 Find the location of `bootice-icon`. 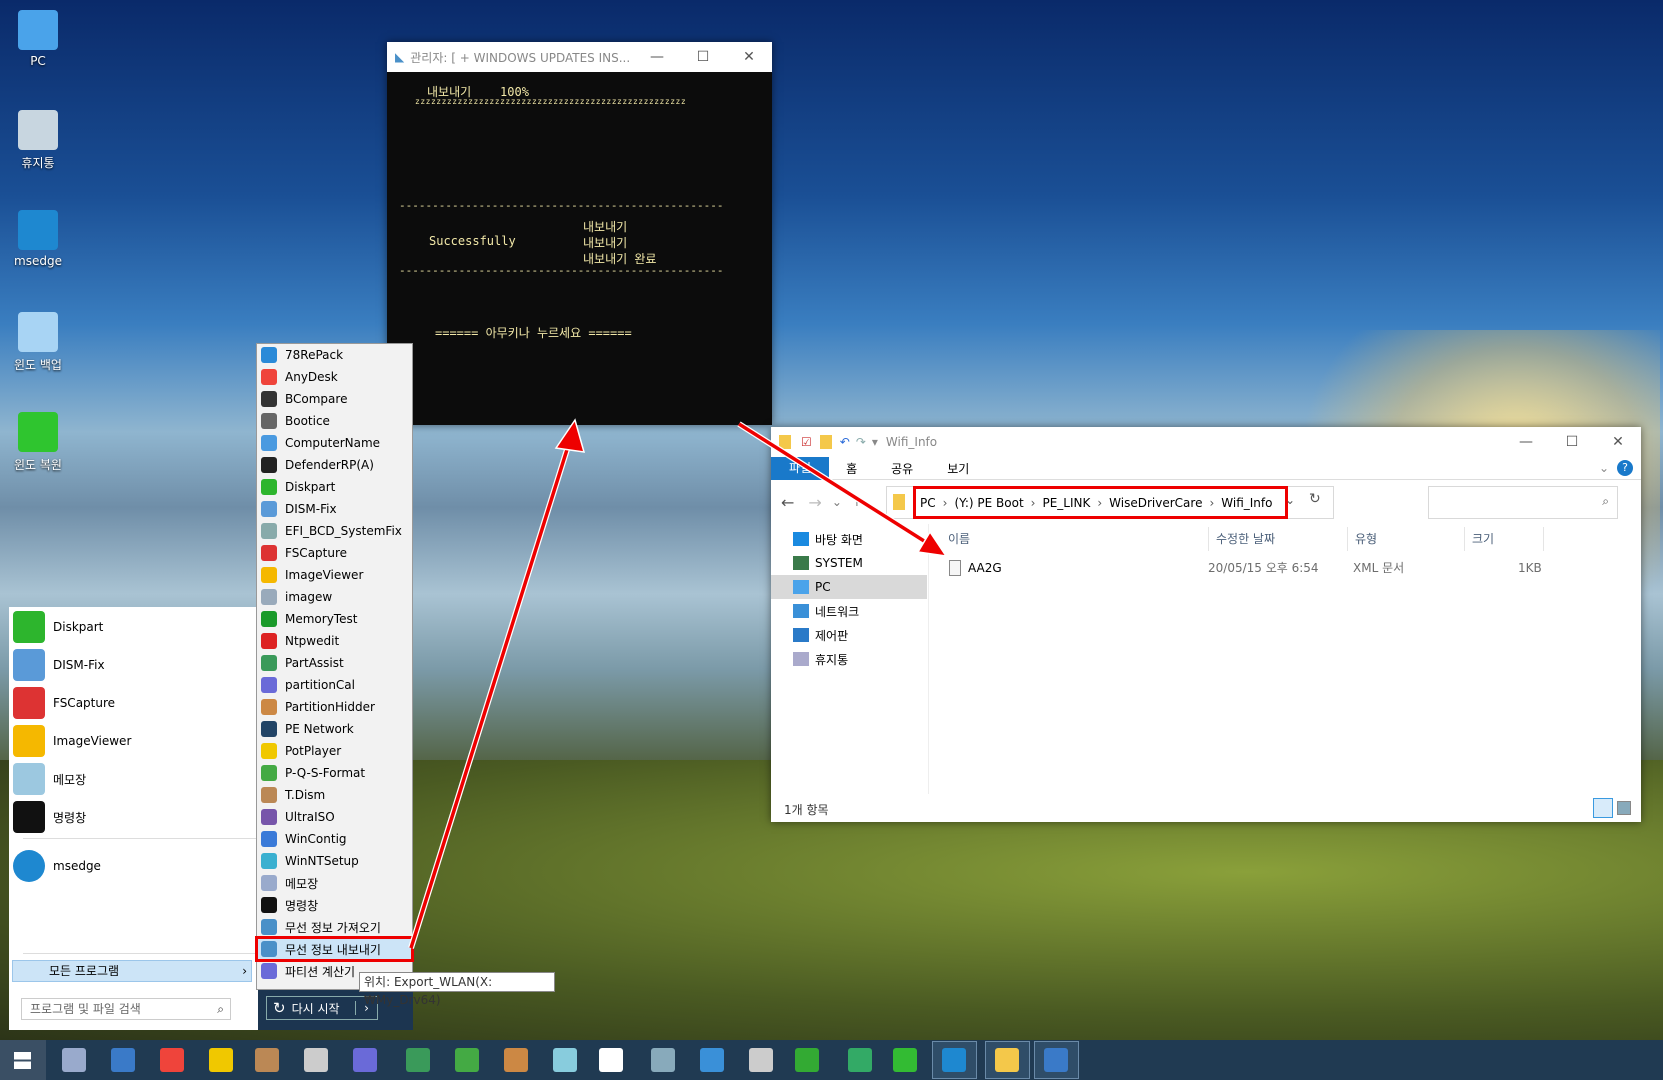

bootice-icon is located at coordinates (316, 1060).